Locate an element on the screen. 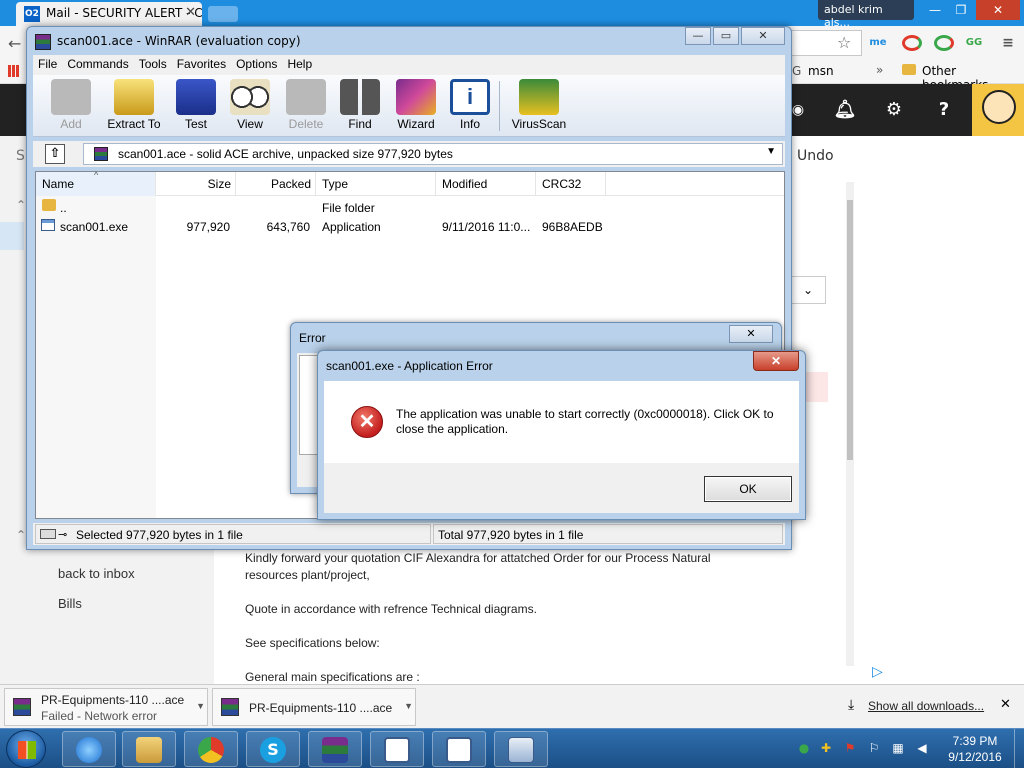 The height and width of the screenshot is (768, 1024). start-button is located at coordinates (26, 749).